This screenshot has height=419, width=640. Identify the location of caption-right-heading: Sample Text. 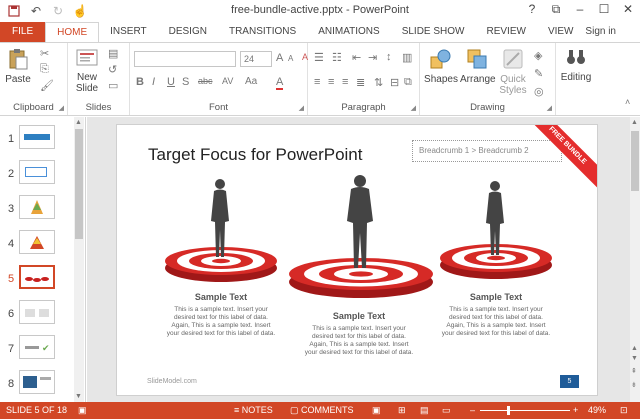
(496, 297).